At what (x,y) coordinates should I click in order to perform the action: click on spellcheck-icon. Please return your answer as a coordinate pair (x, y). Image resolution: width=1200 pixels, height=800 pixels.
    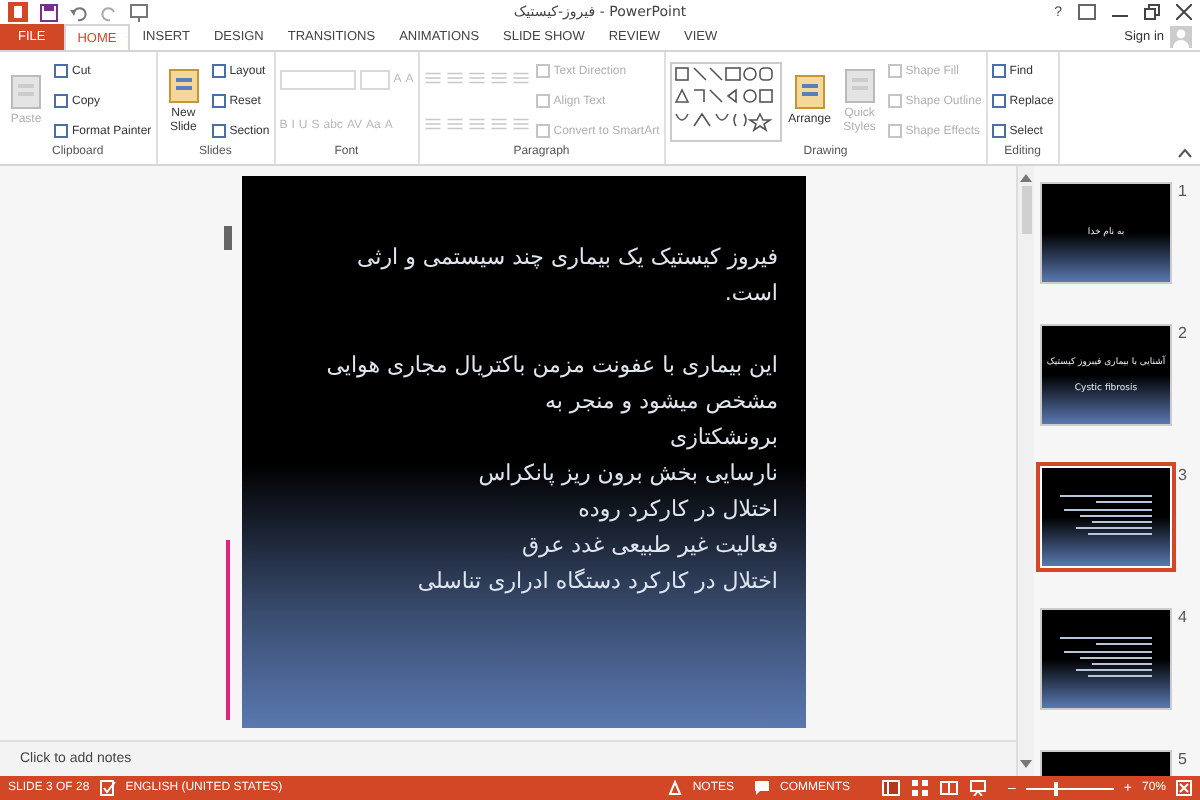
    Looking at the image, I should click on (107, 788).